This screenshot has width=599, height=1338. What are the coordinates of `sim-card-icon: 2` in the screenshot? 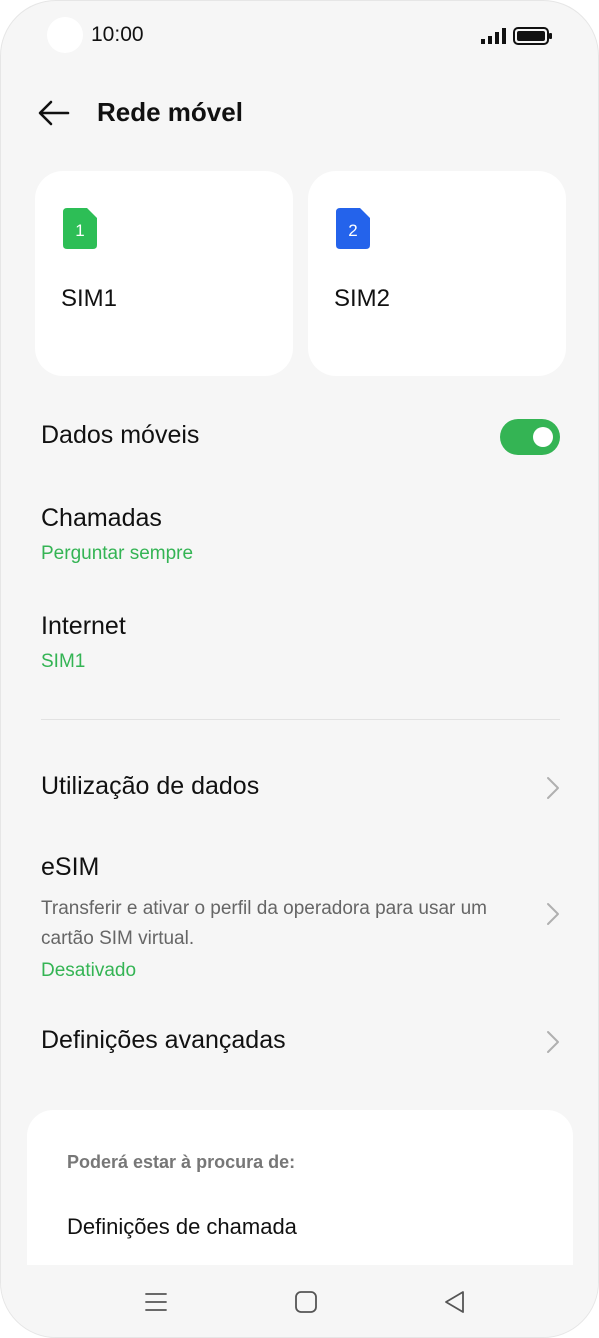 It's located at (353, 228).